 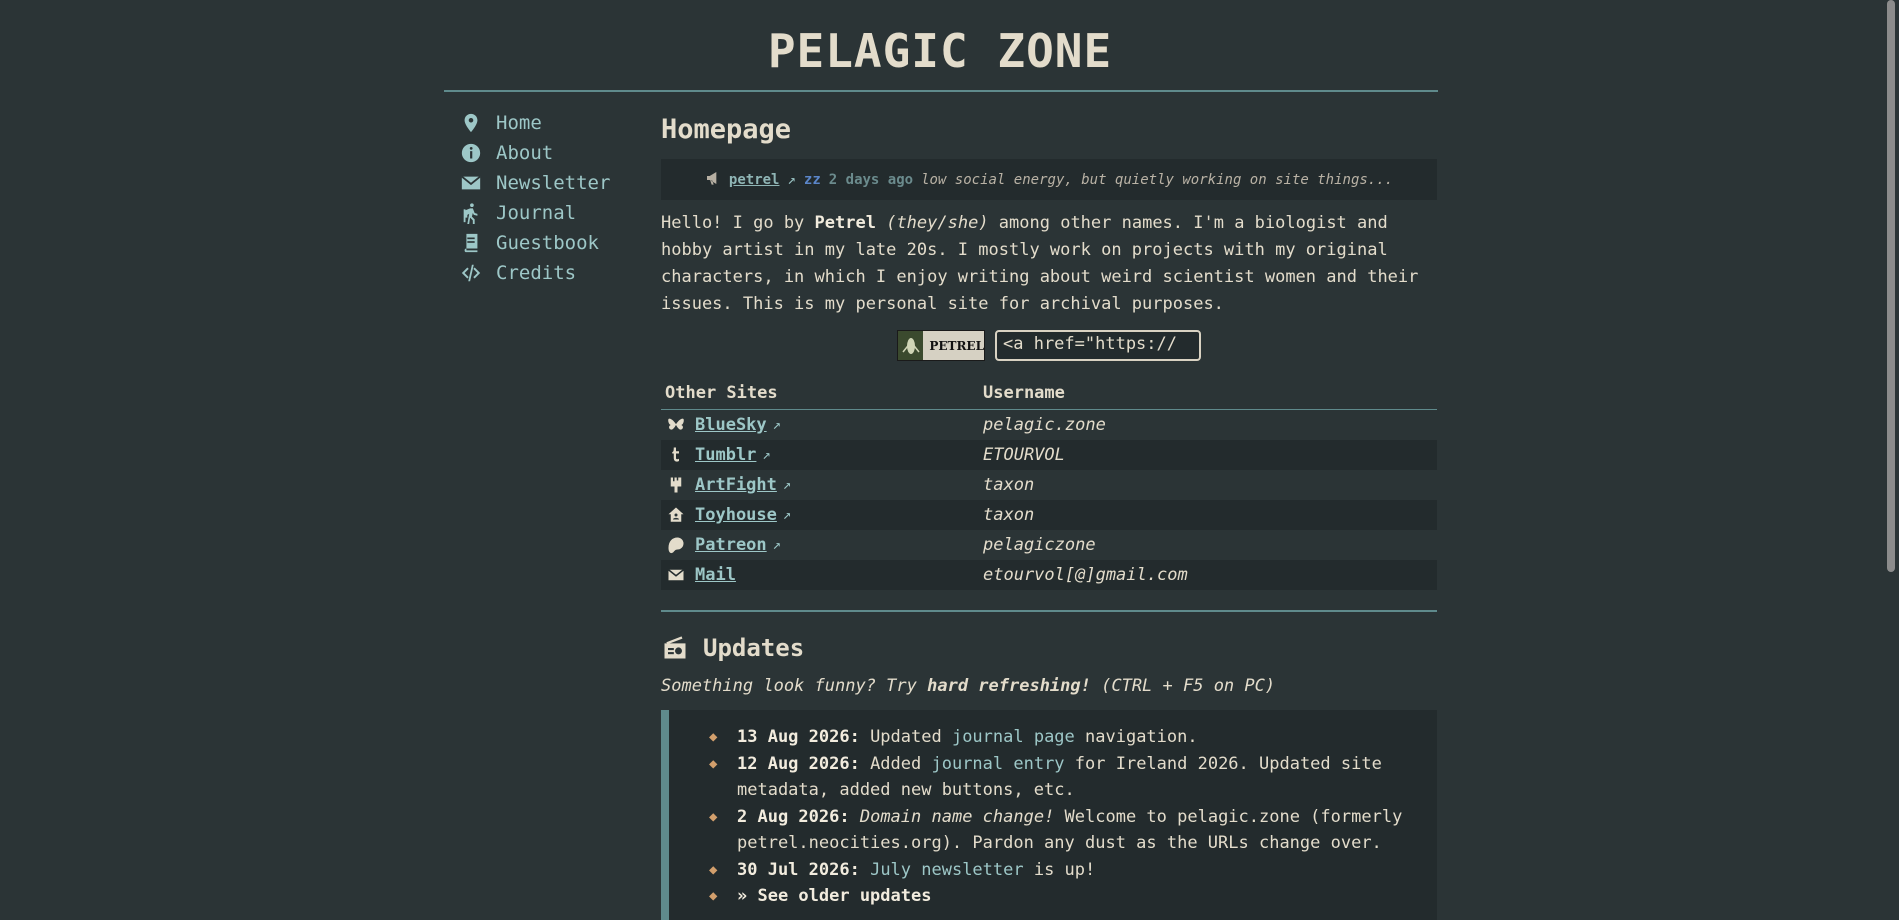 What do you see at coordinates (1049, 611) in the screenshot?
I see `section-divider` at bounding box center [1049, 611].